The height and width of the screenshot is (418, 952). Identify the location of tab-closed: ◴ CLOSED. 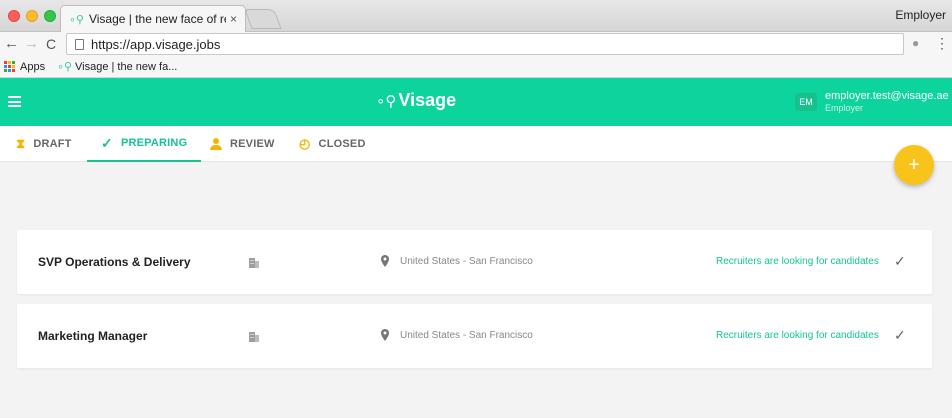
(332, 144).